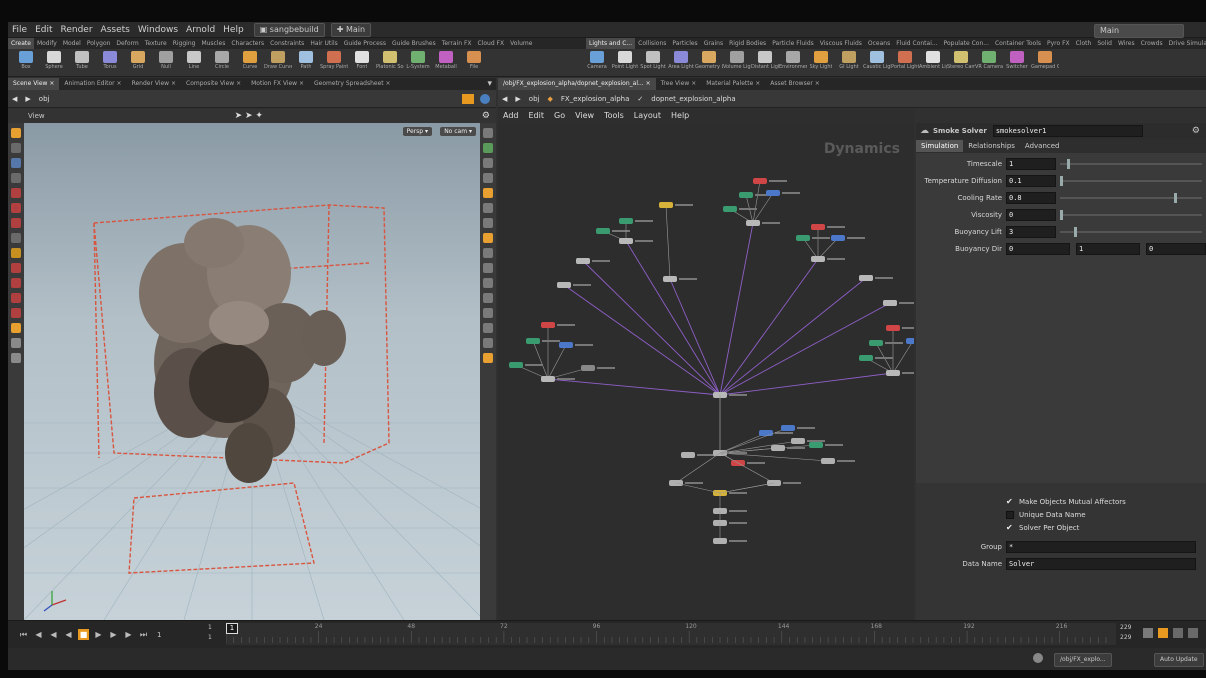 The image size is (1206, 678). What do you see at coordinates (680, 116) in the screenshot?
I see `network-menu-help: Help` at bounding box center [680, 116].